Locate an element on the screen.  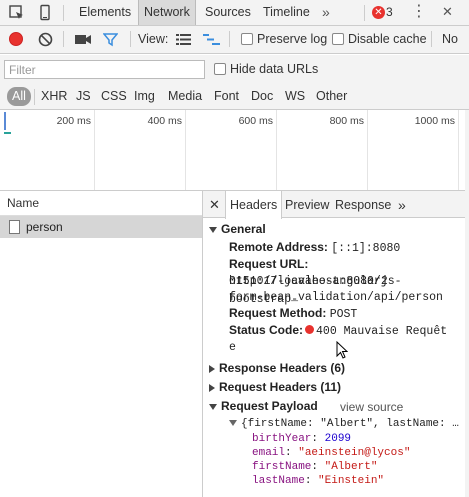
overview-label-1000: 1000 ms is located at coordinates (434, 121).